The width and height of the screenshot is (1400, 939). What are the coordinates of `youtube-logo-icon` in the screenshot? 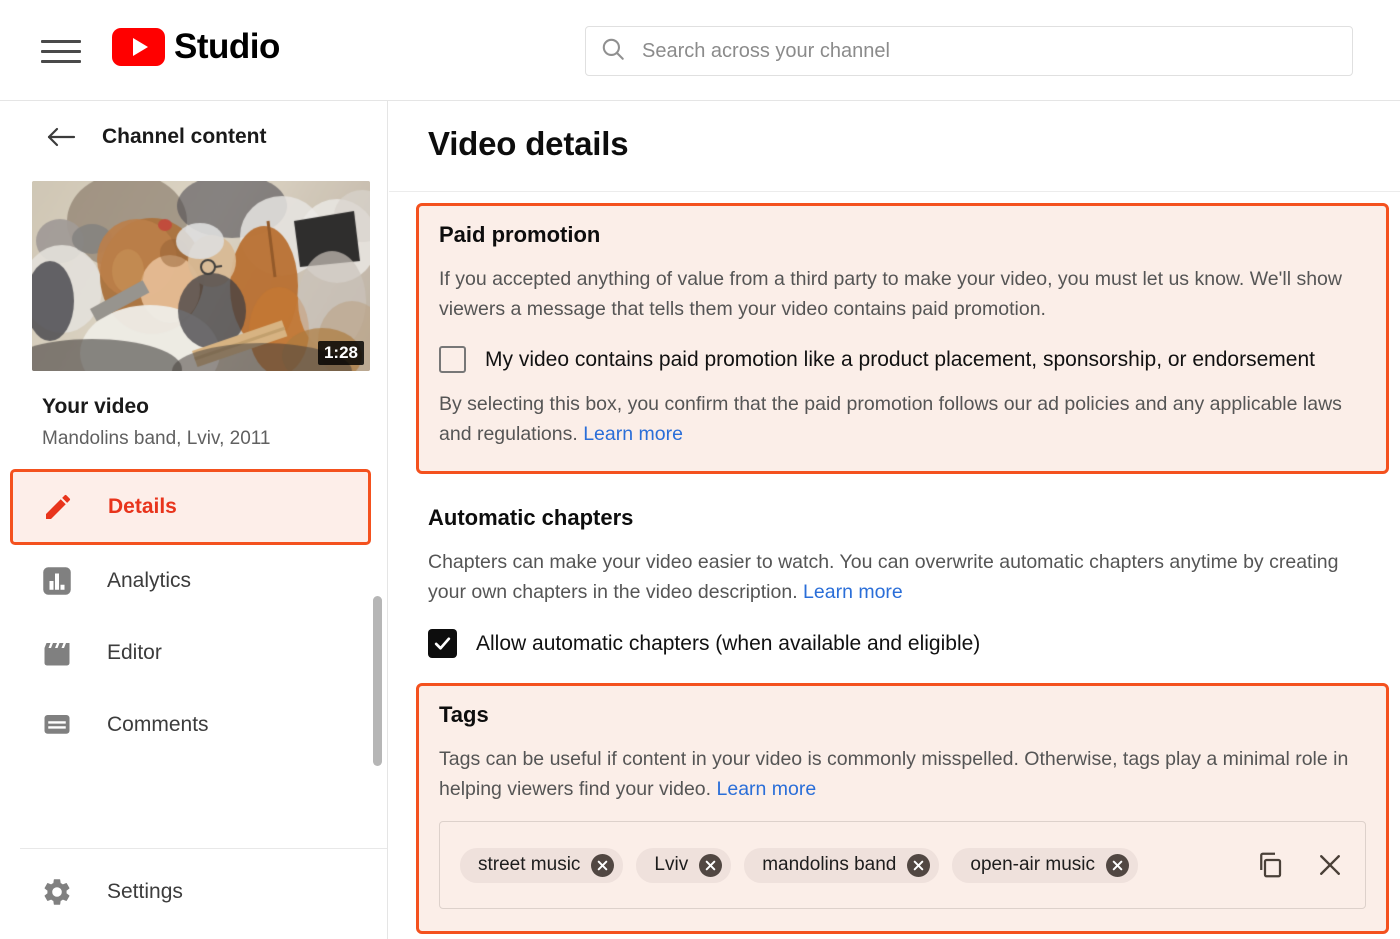 It's located at (138, 47).